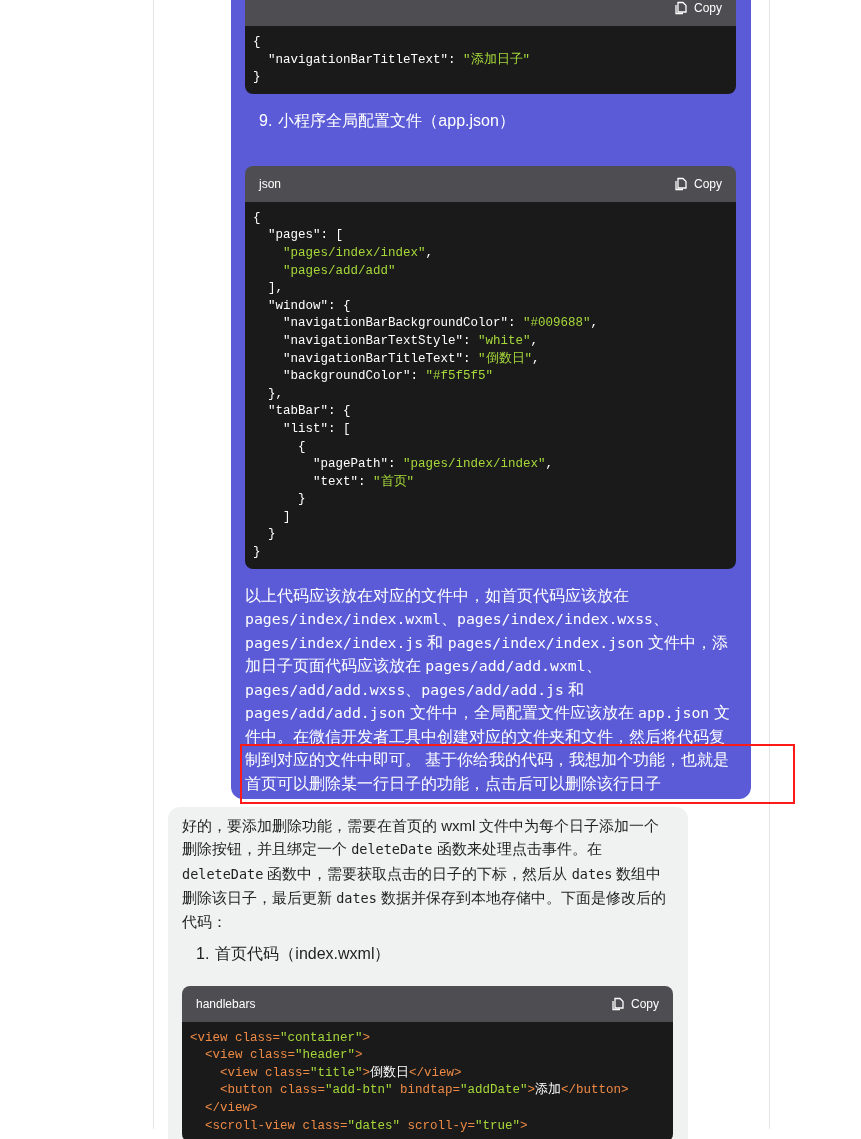 Image resolution: width=861 pixels, height=1139 pixels. I want to click on code-line: <scroll-view class="dates" scroll-y="true">, so click(366, 1126).